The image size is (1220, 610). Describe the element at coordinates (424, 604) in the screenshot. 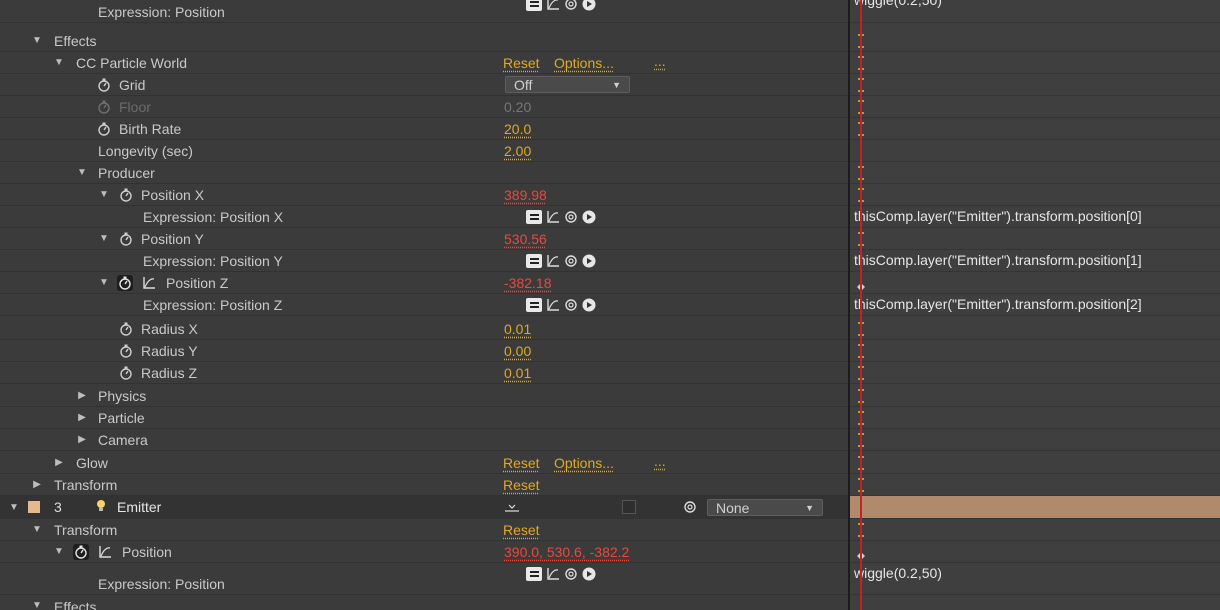

I see `property-row-effects-bottom: ▼ Effects` at that location.